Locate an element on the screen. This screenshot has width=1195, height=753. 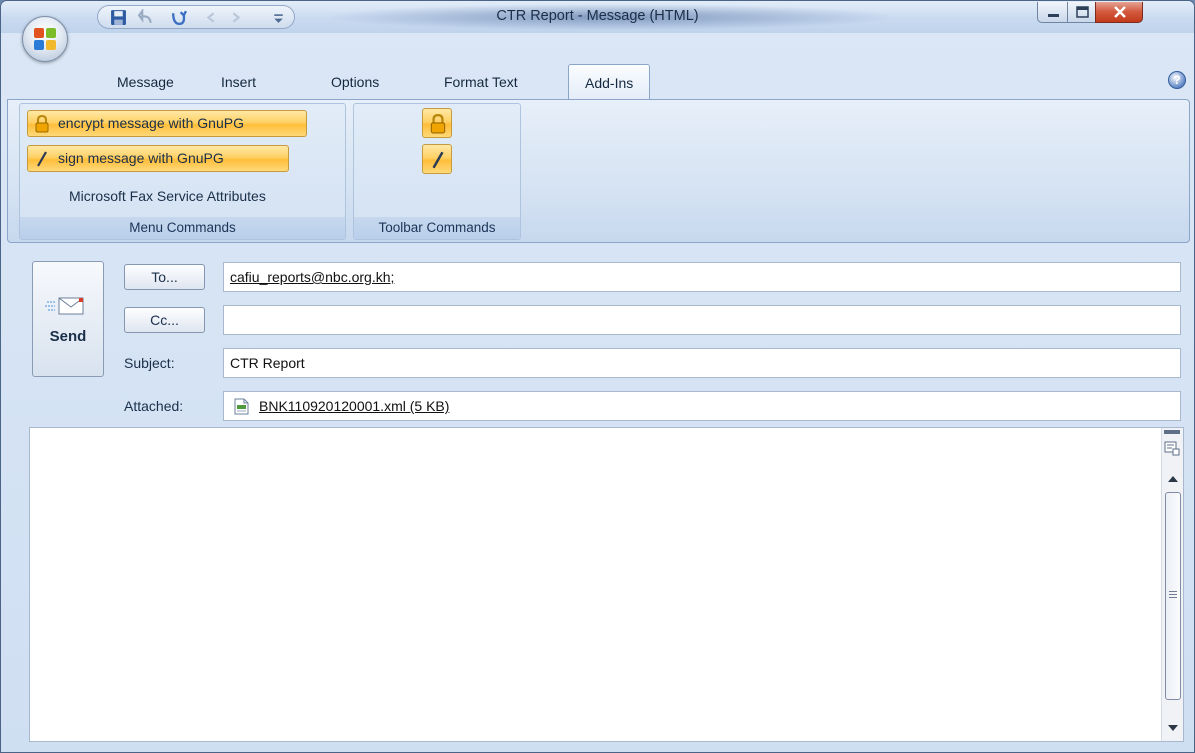
attachments-field: BNK110920120001.xml (5 KB) is located at coordinates (702, 406).